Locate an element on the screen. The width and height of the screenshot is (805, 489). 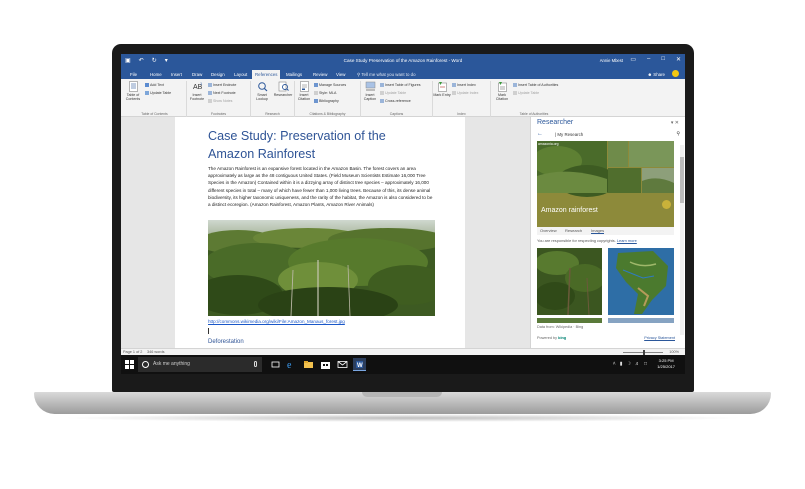
system-tray: ˄ ▮ ☽ ♬ □ is located at coordinates (630, 364).